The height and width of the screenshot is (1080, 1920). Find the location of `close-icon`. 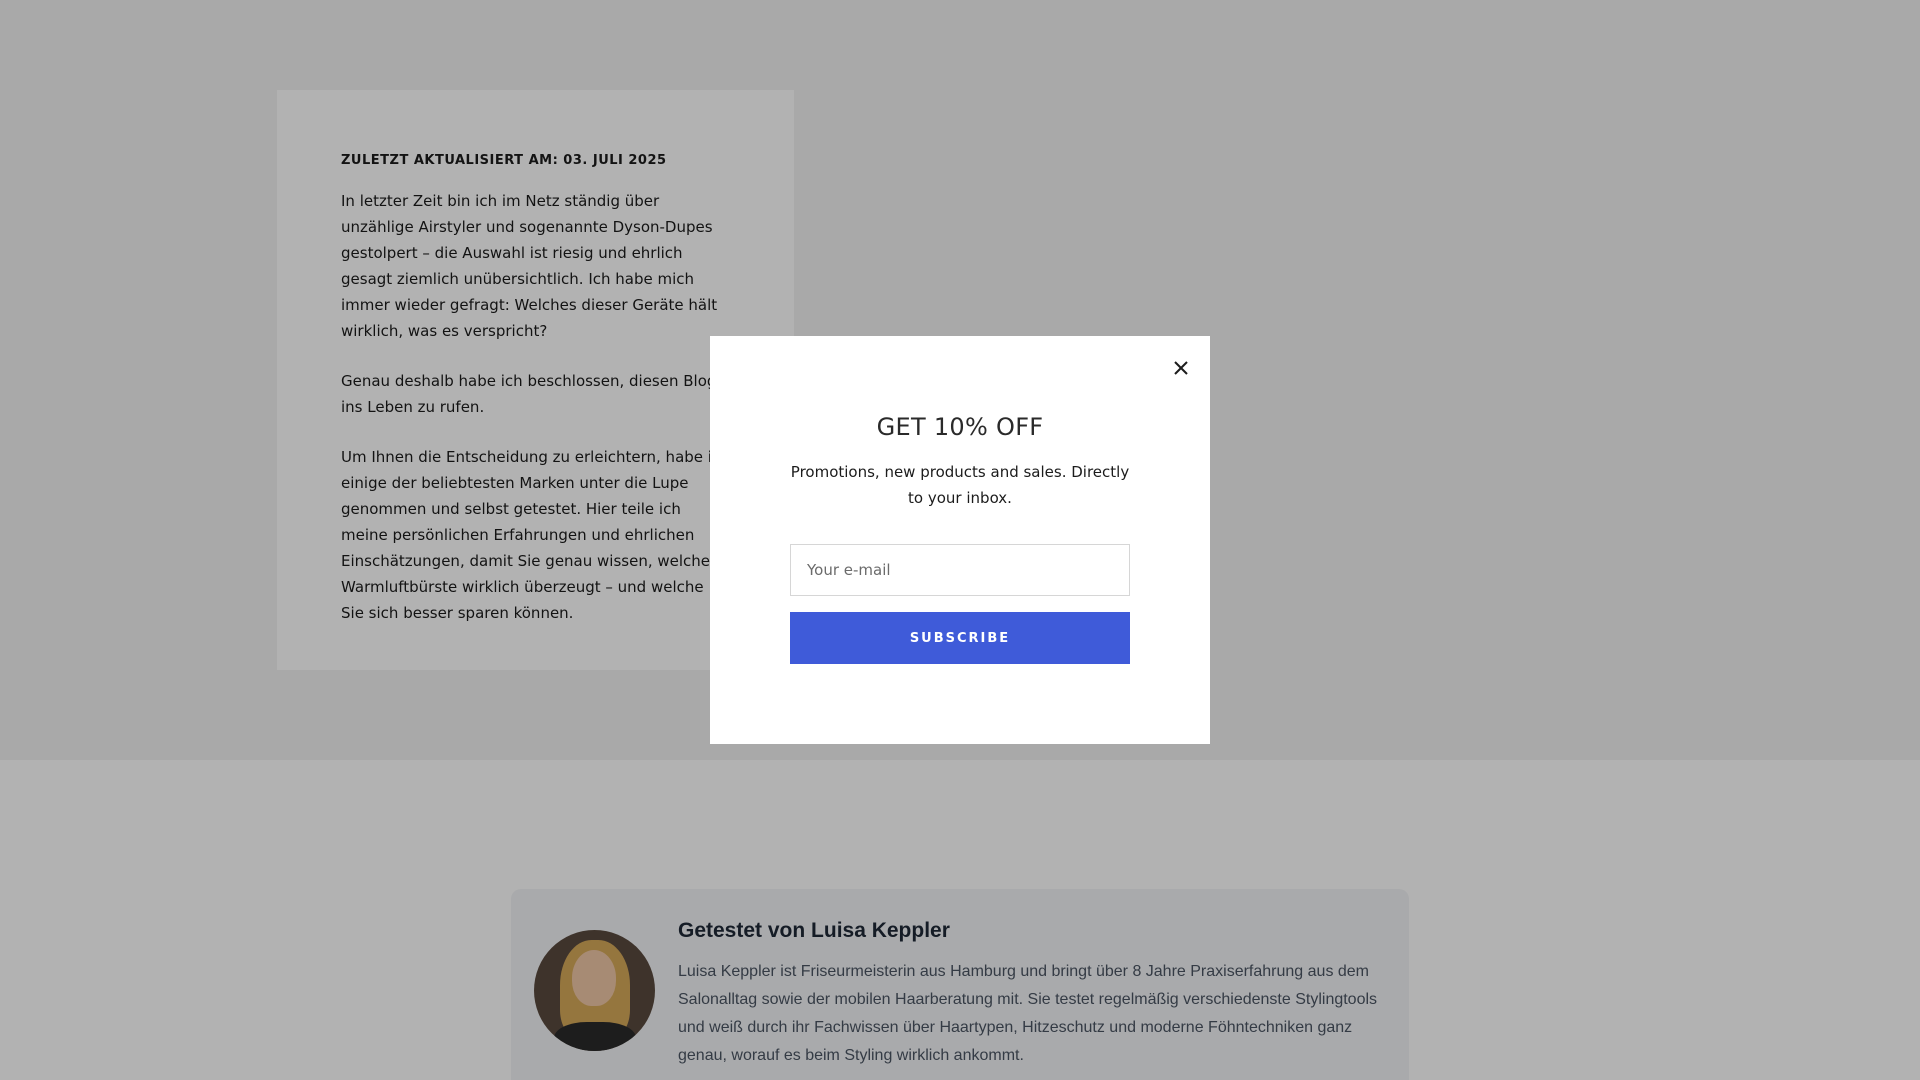

close-icon is located at coordinates (1181, 368).